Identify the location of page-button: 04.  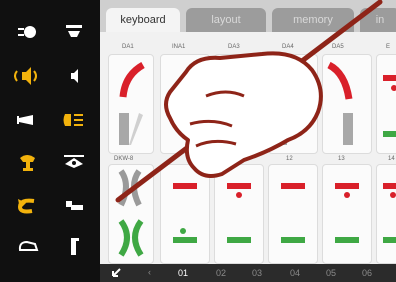
(295, 273).